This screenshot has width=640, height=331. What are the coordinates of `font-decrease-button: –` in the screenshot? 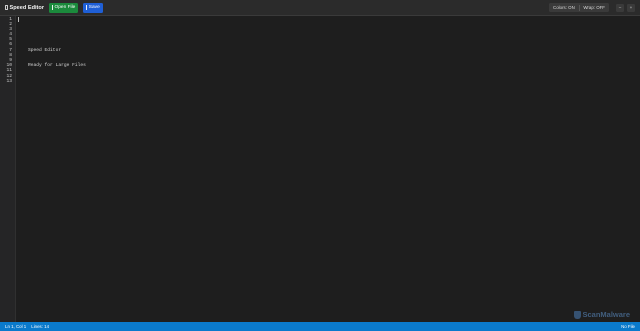 It's located at (620, 7).